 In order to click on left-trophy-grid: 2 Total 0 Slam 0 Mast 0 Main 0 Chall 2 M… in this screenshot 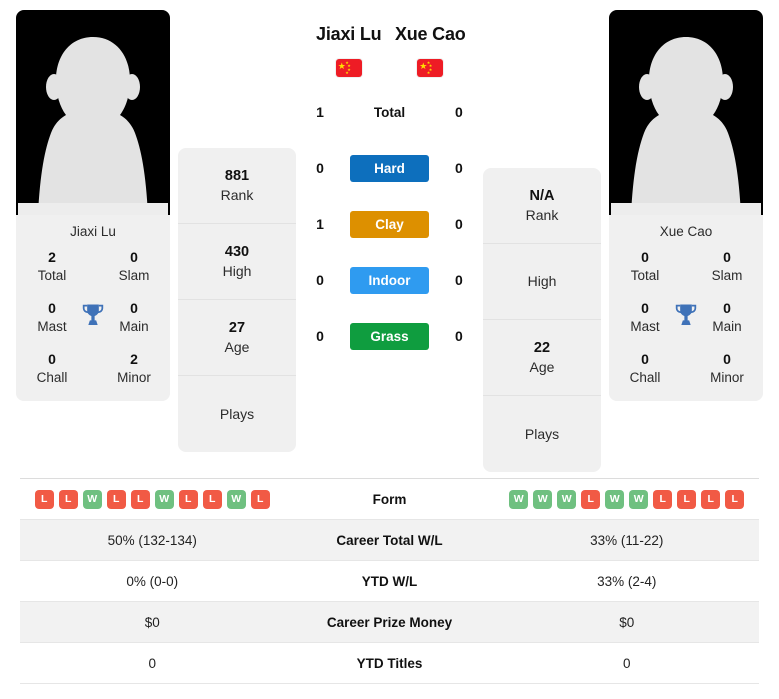, I will do `click(93, 325)`.